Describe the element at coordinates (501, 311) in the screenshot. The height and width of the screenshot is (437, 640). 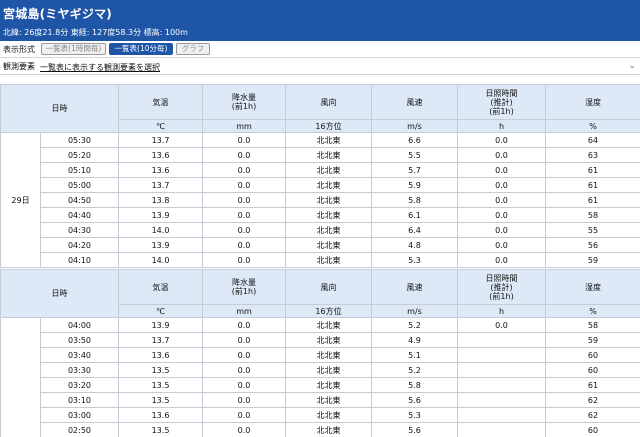
I see `unit-sunshine: h` at that location.